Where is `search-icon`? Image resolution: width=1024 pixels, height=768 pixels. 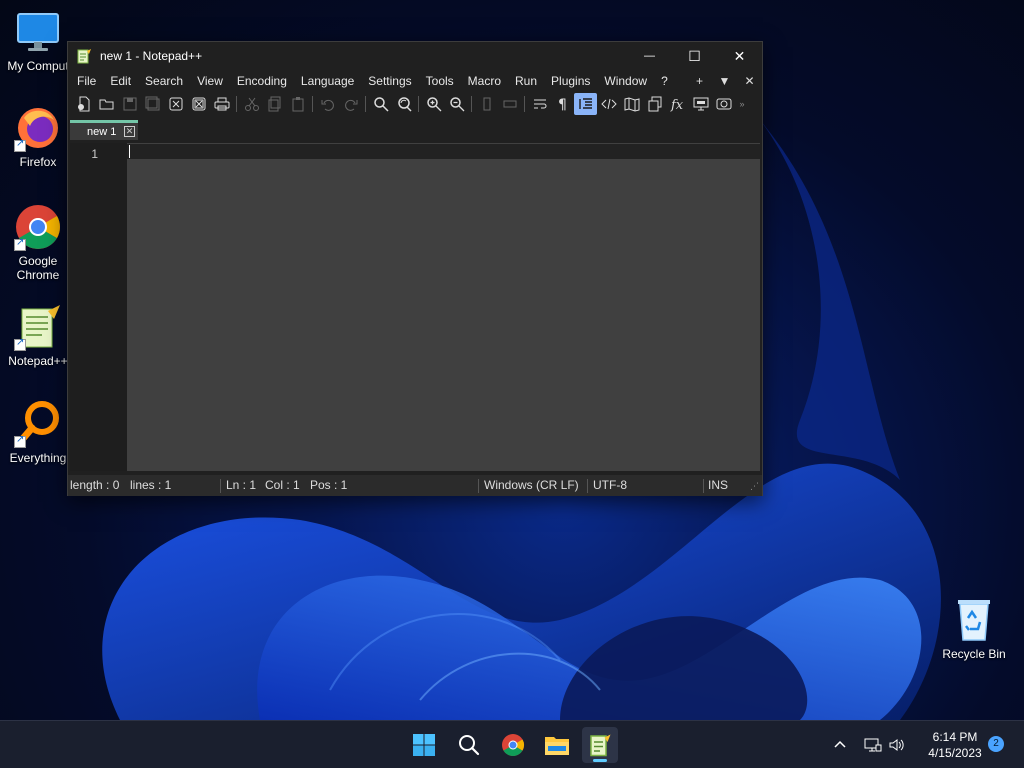
search-icon is located at coordinates (469, 745).